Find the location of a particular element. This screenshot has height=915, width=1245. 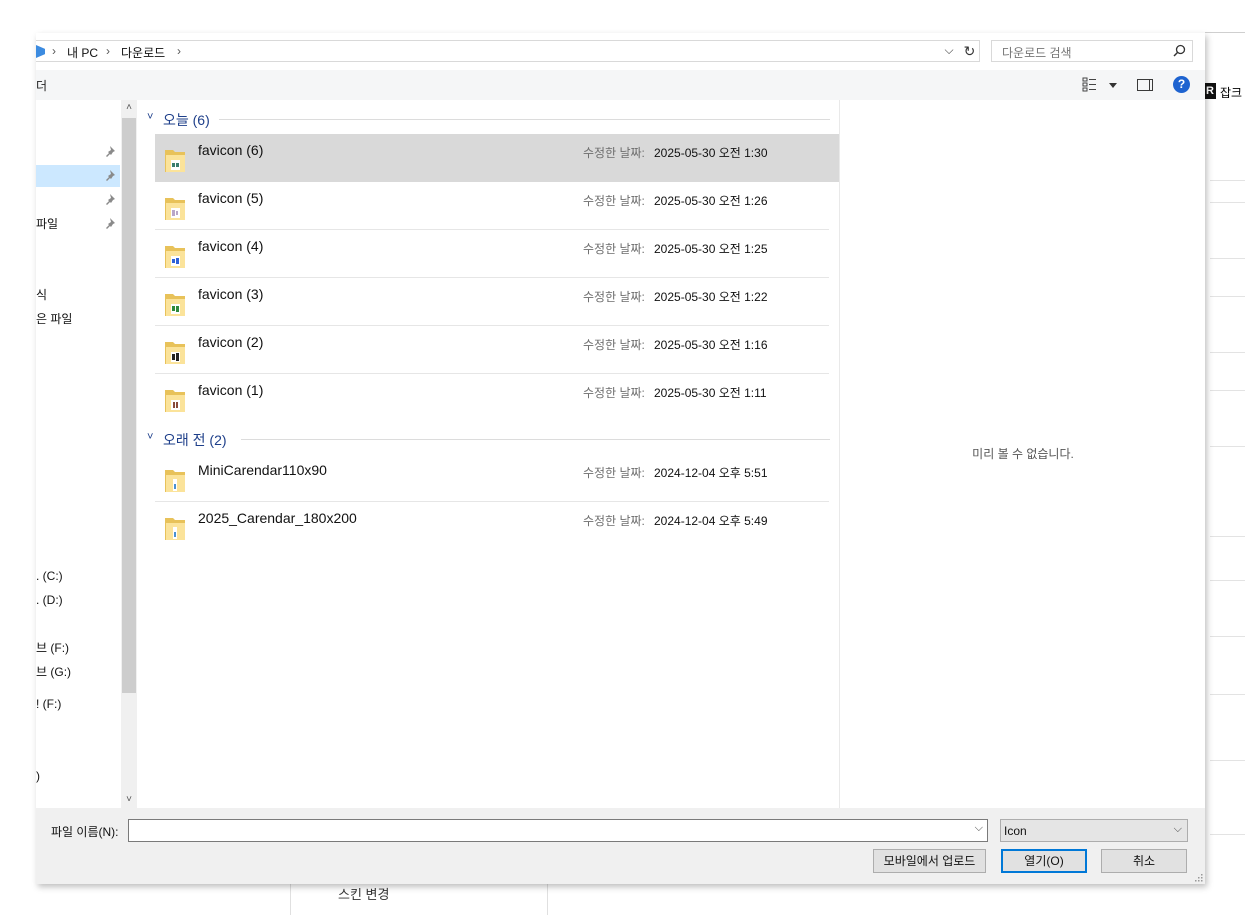

group-title: 오늘 (6) is located at coordinates (186, 120).